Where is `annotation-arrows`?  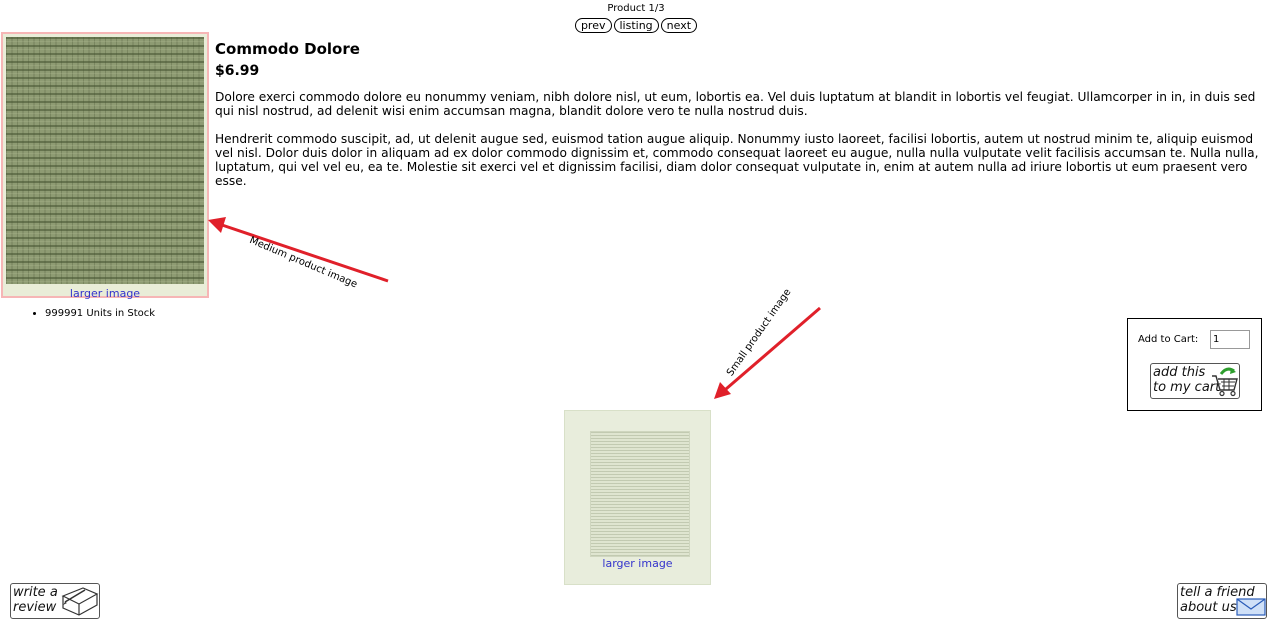 annotation-arrows is located at coordinates (514, 308).